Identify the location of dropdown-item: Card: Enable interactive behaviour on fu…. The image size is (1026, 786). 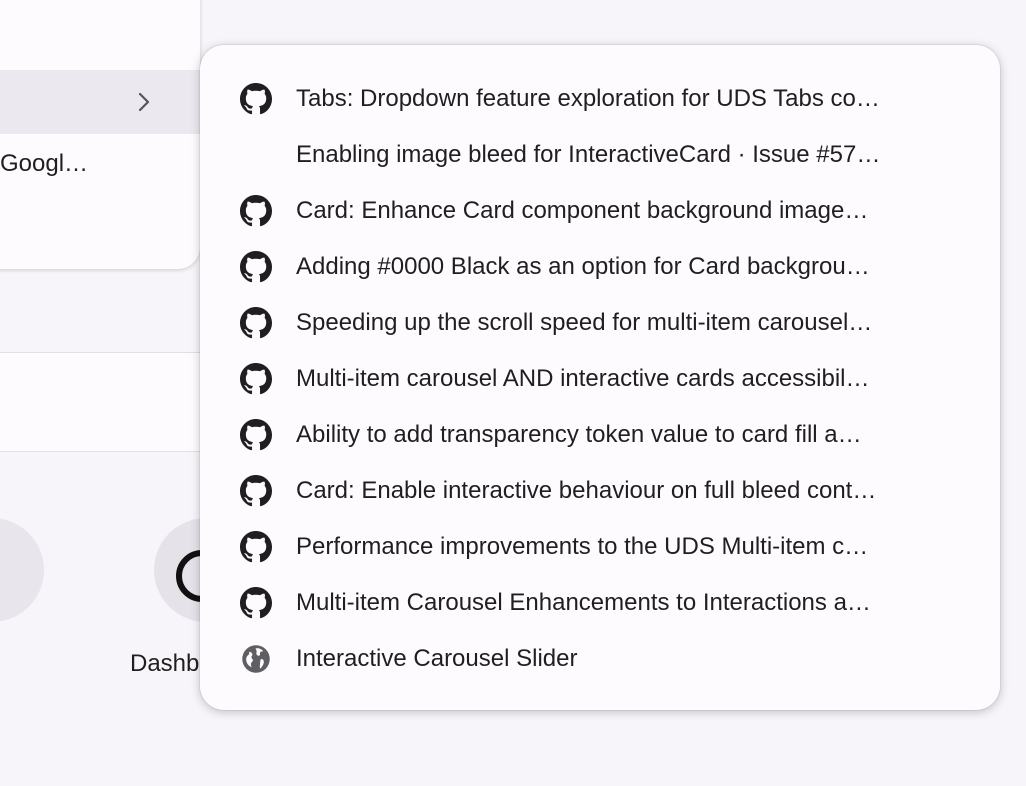
(600, 491).